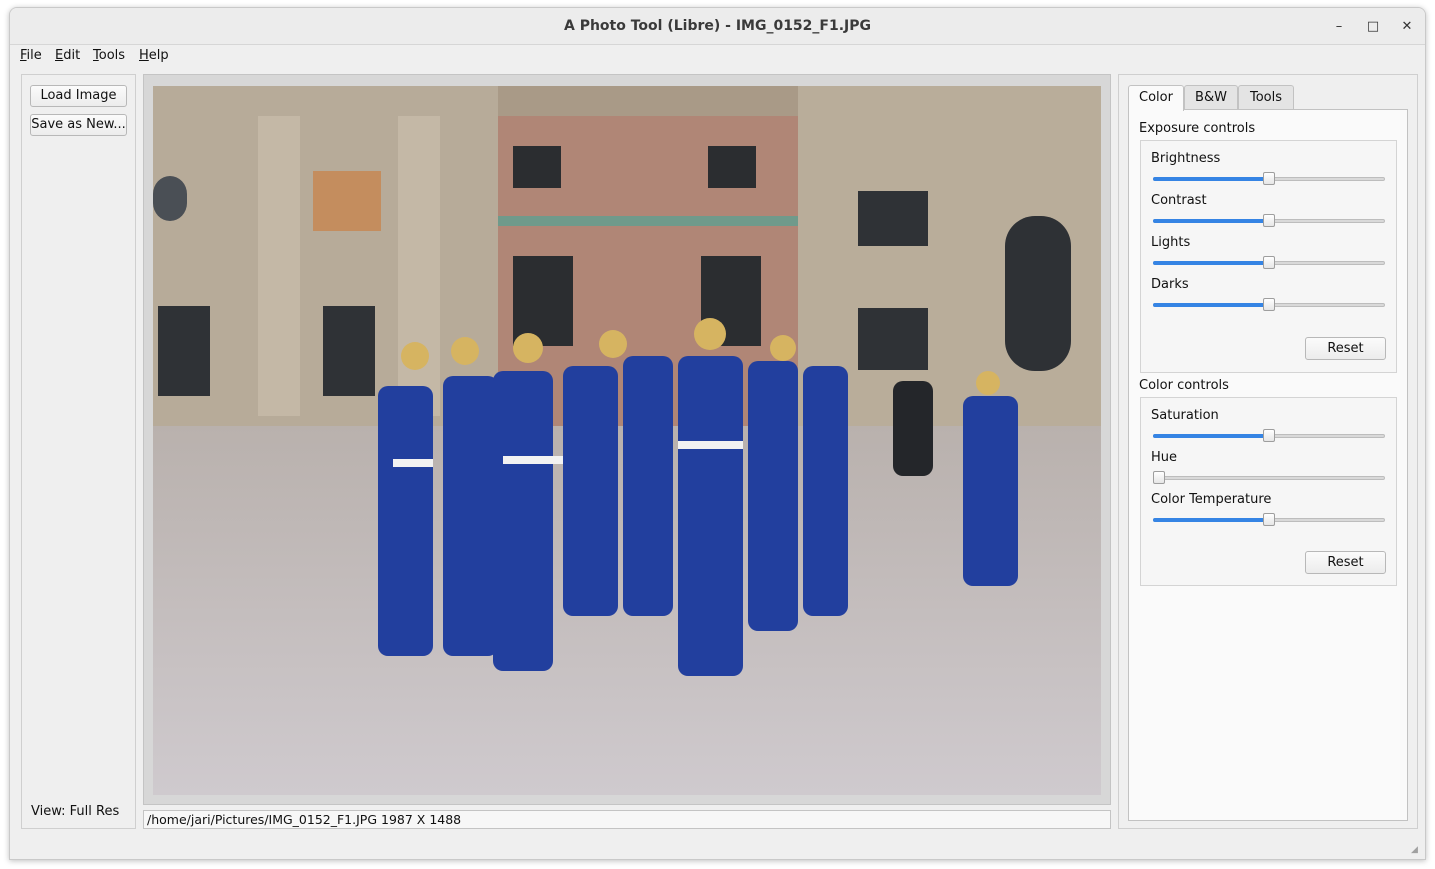 The width and height of the screenshot is (1435, 869). I want to click on lights-label: Lights, so click(1171, 242).